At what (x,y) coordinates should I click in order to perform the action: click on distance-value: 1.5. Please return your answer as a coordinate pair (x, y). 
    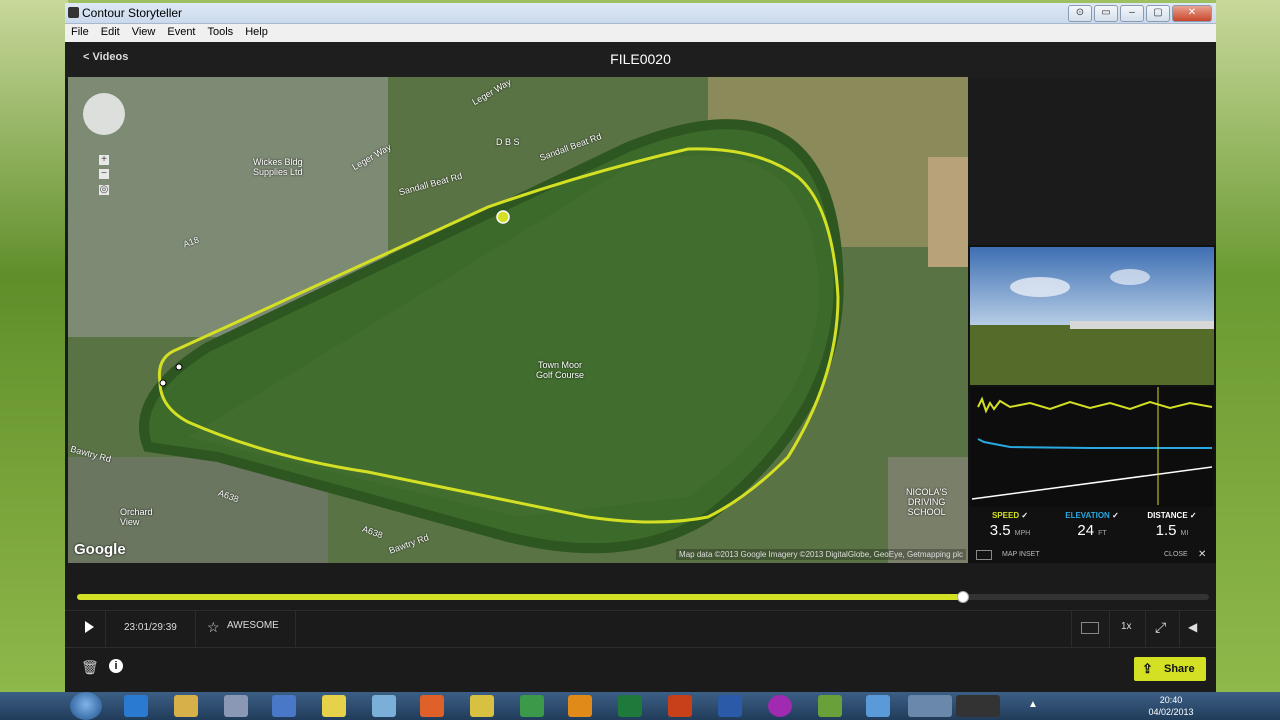
    Looking at the image, I should click on (1166, 530).